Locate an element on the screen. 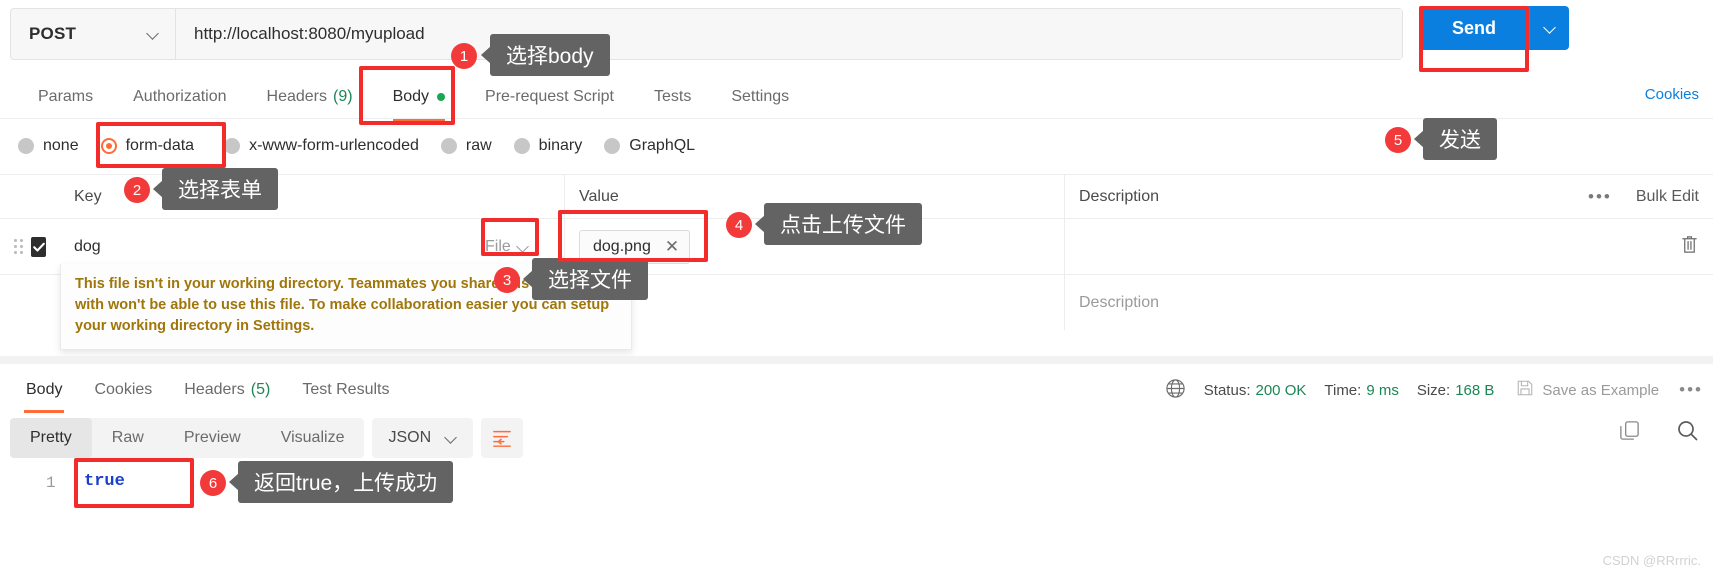 This screenshot has height=574, width=1713. drag-handle-icon is located at coordinates (18, 246).